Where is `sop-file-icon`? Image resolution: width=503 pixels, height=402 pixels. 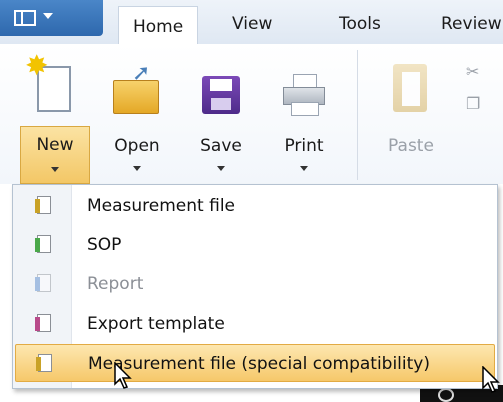
sop-file-icon is located at coordinates (43, 244).